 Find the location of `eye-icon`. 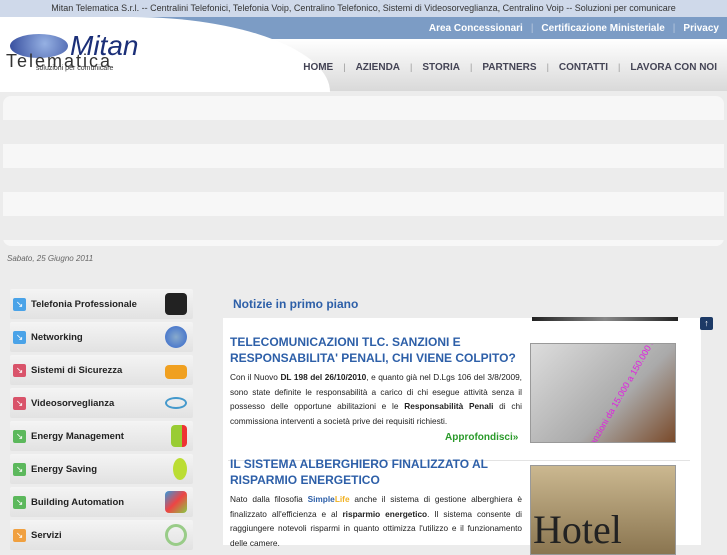

eye-icon is located at coordinates (176, 403).